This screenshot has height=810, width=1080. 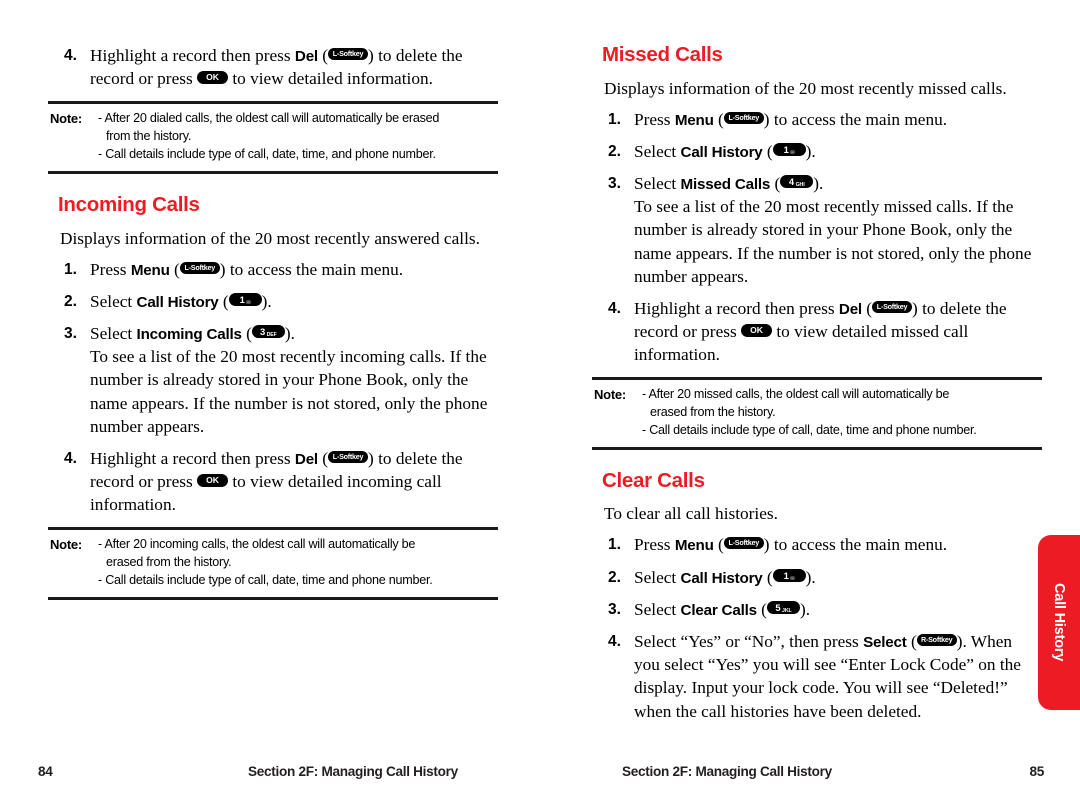 I want to click on step-text-part: to view detailed information., so click(x=330, y=79).